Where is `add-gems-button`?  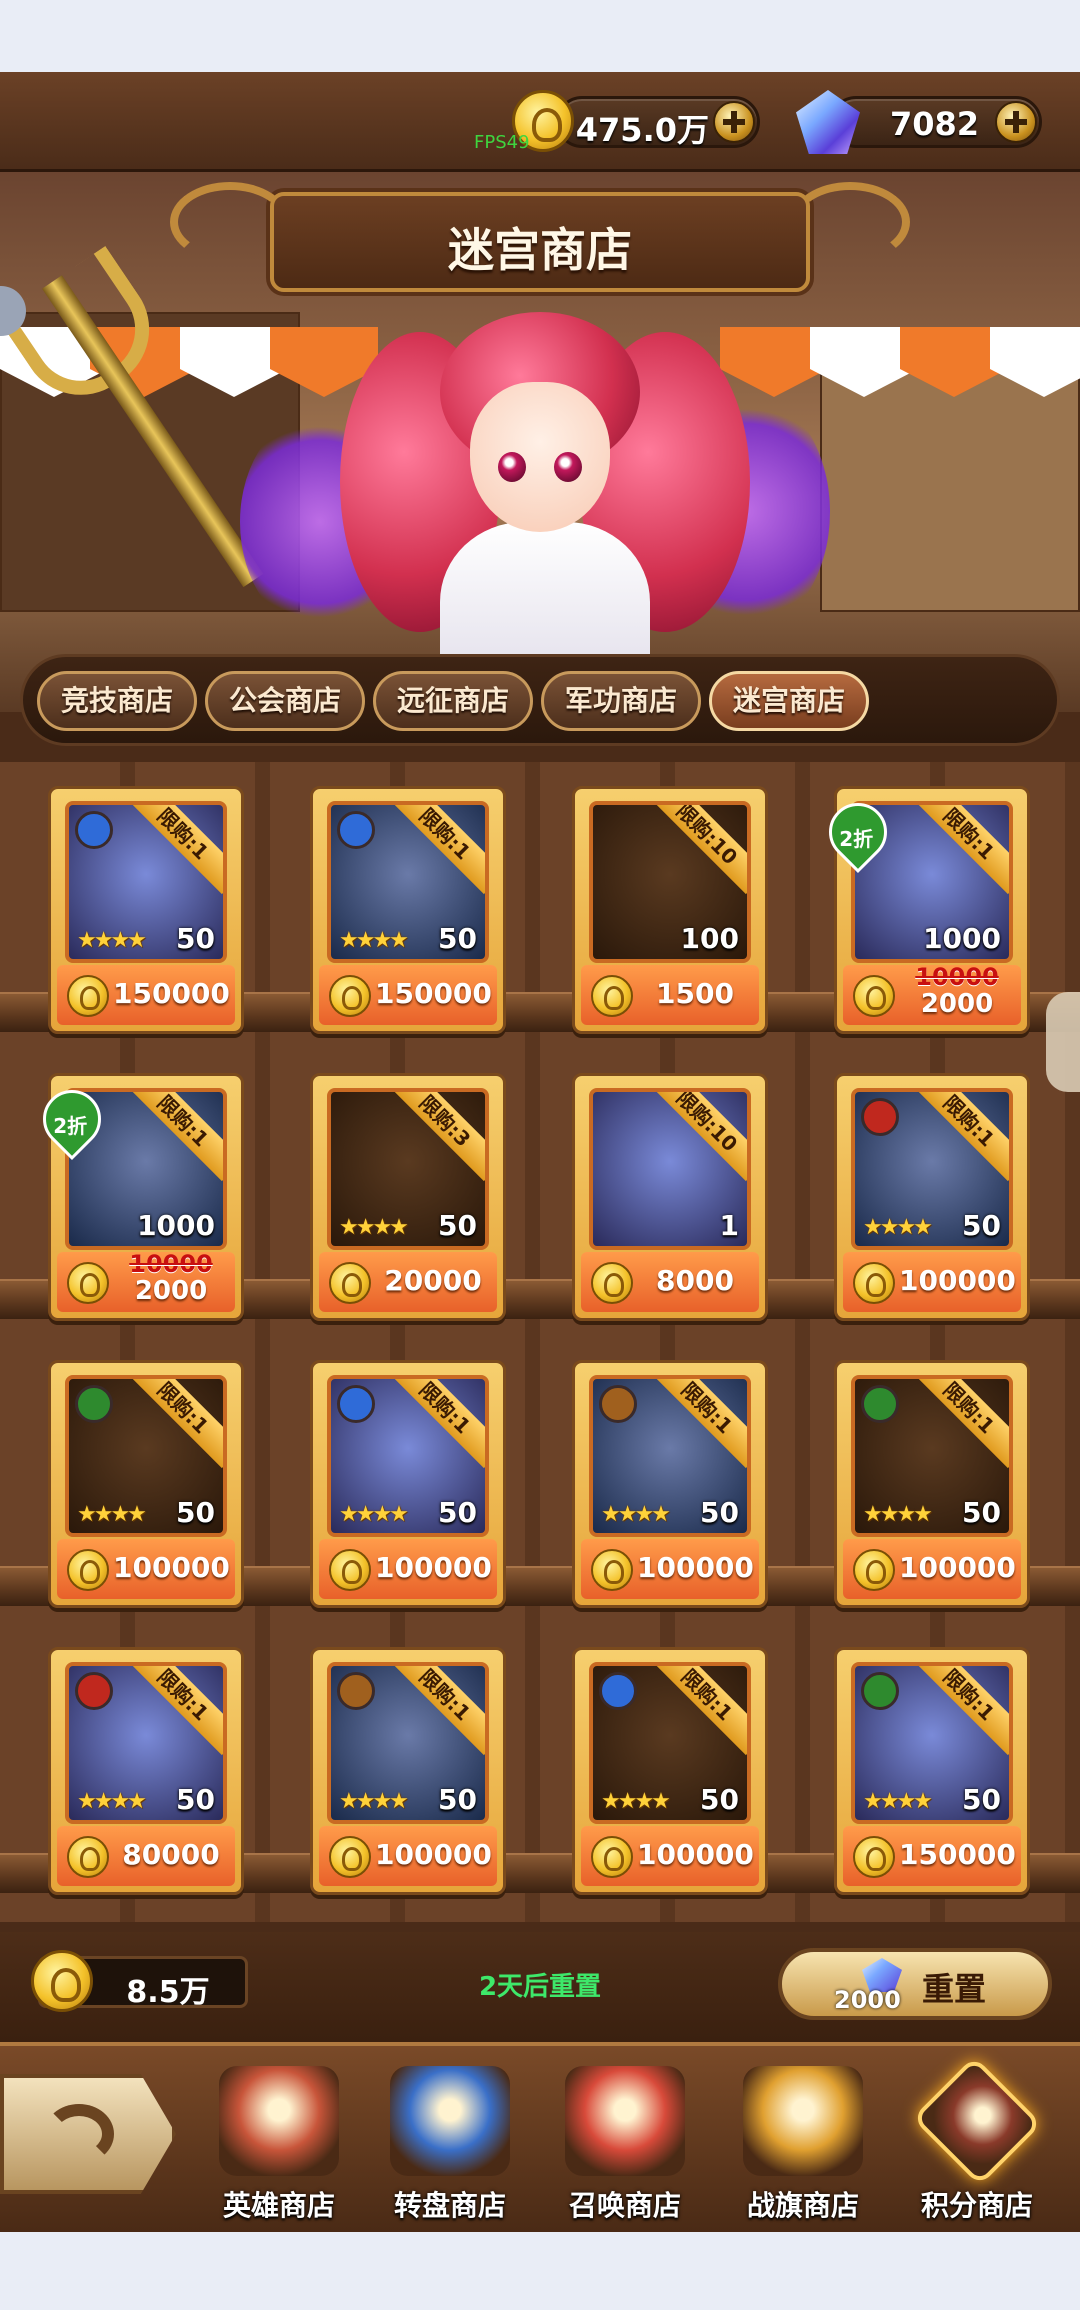 add-gems-button is located at coordinates (1016, 122).